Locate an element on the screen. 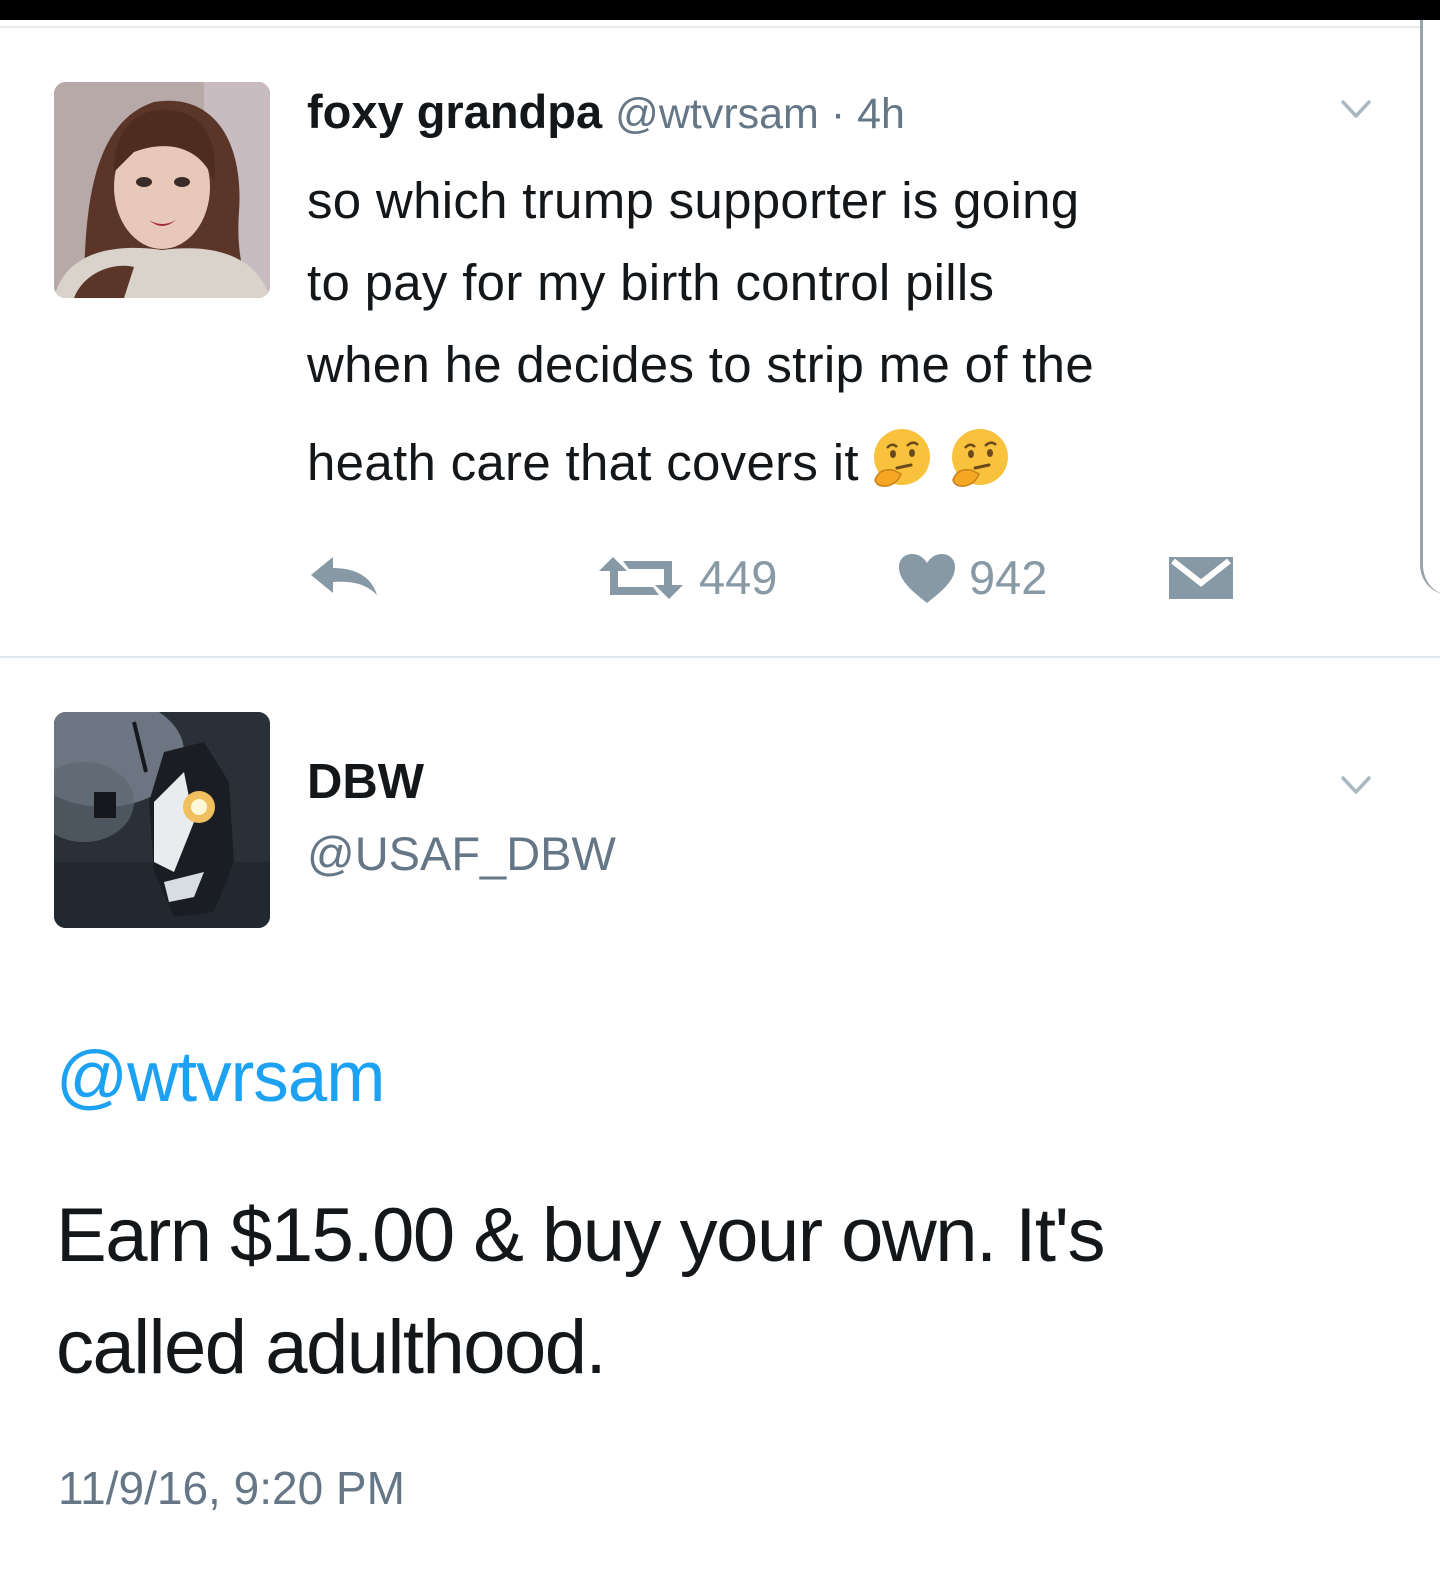 This screenshot has width=1440, height=1571. reply-button is located at coordinates (350, 578).